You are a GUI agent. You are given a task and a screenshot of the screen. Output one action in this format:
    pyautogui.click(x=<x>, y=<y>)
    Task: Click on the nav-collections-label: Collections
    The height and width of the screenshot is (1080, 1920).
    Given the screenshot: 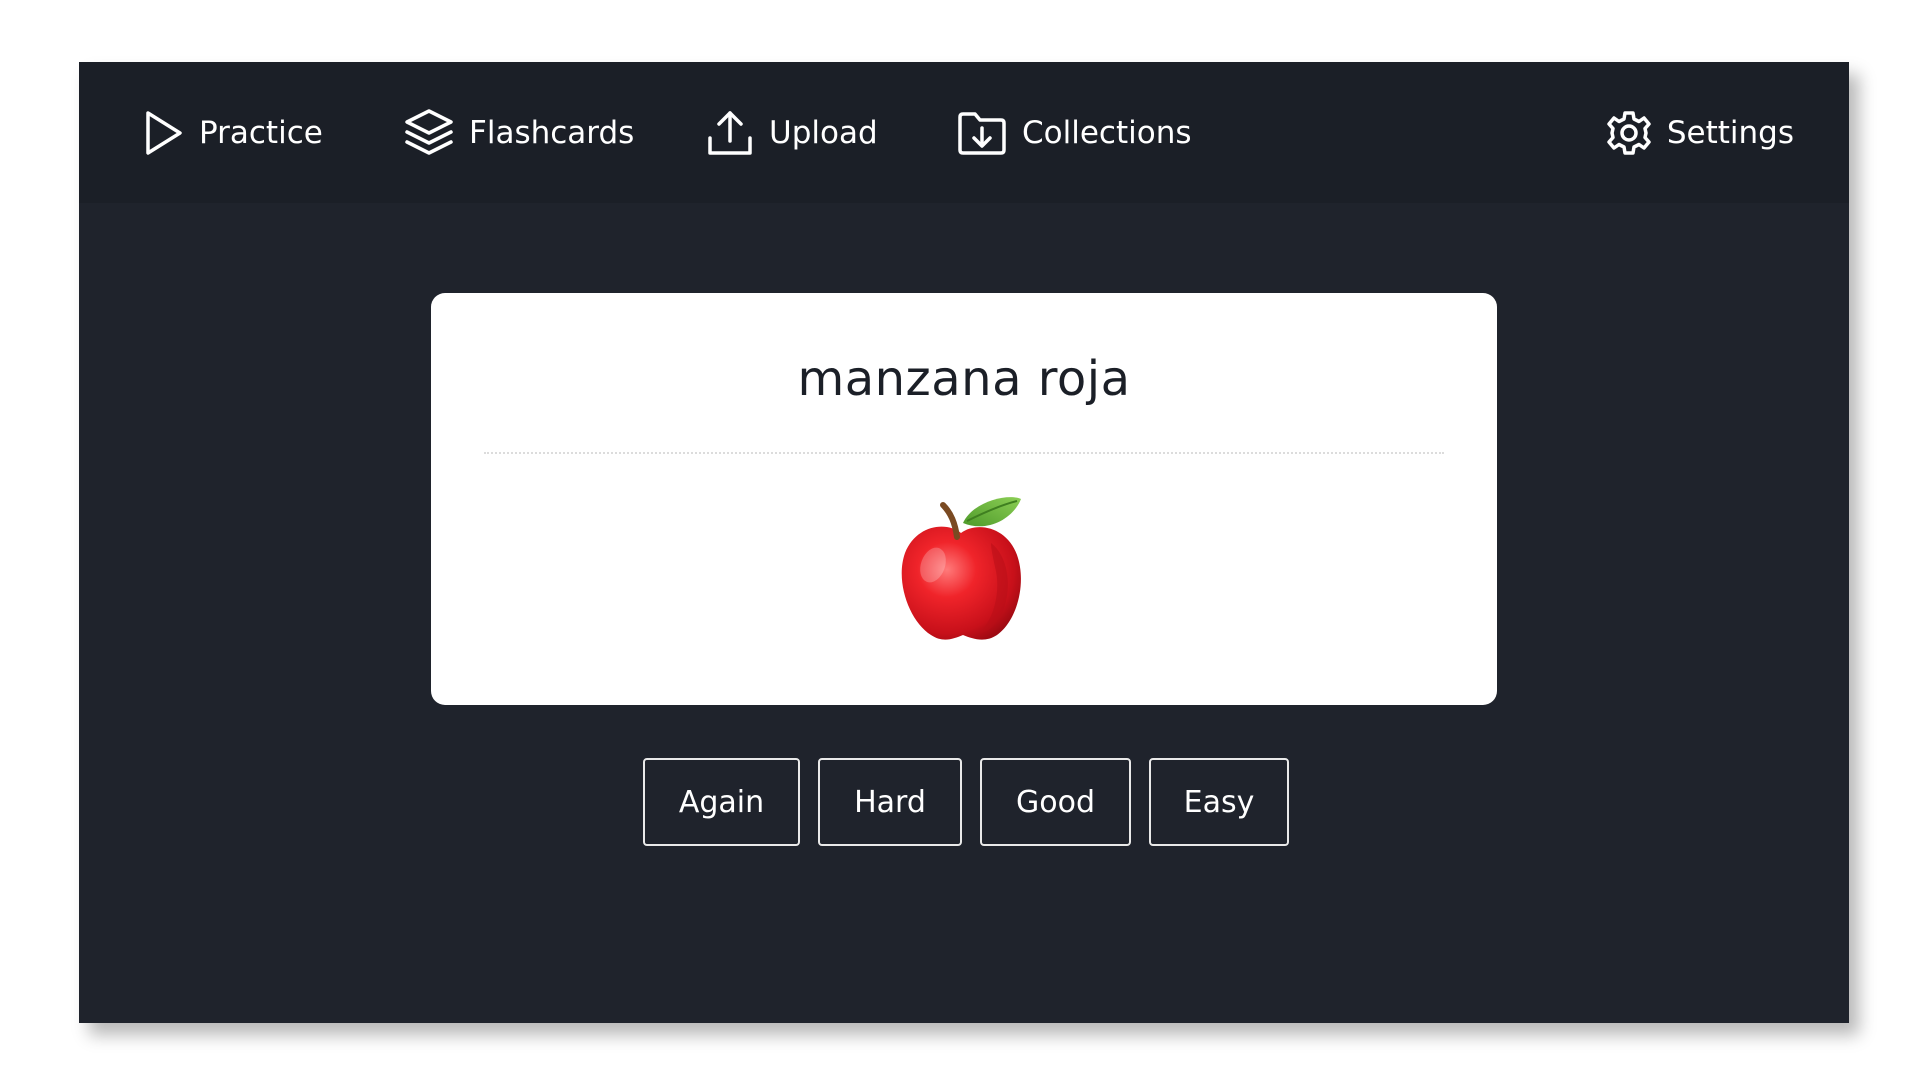 What is the action you would take?
    pyautogui.click(x=1107, y=132)
    